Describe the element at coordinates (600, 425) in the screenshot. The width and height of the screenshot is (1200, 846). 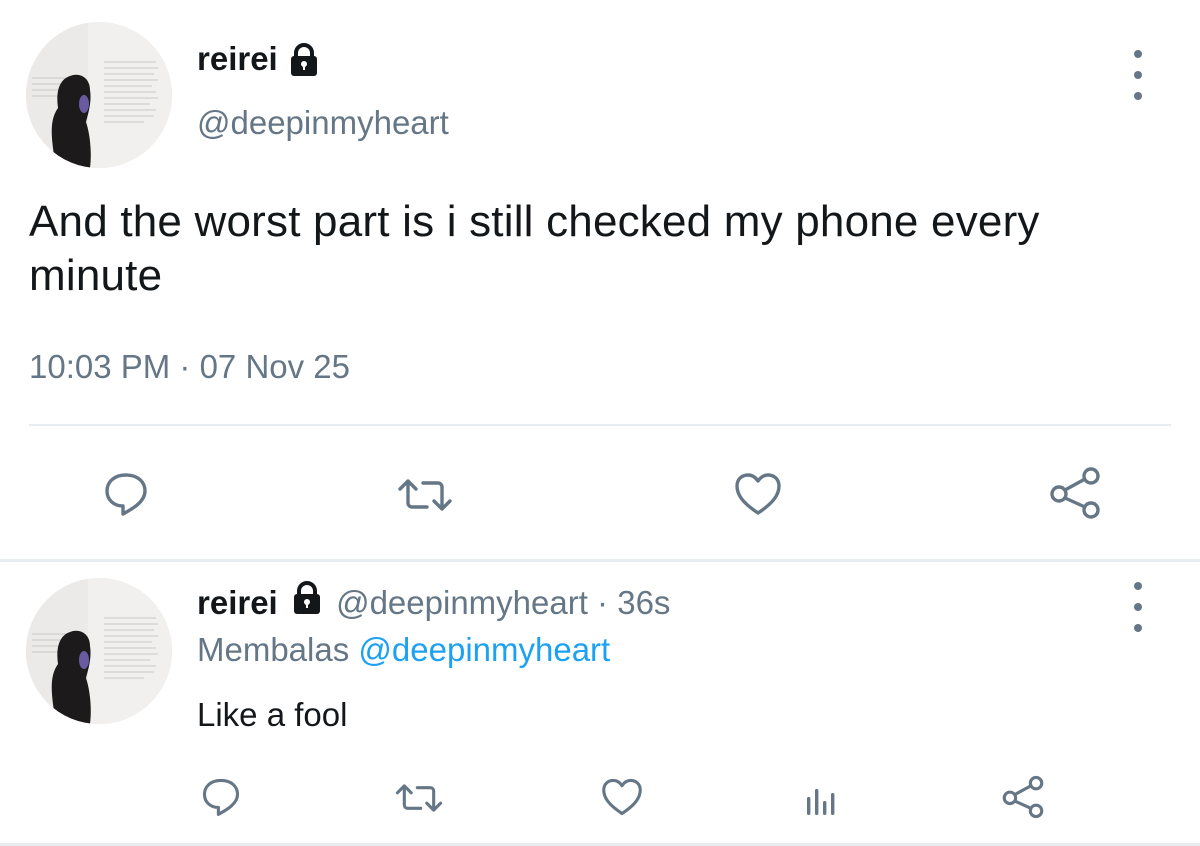
I see `divider` at that location.